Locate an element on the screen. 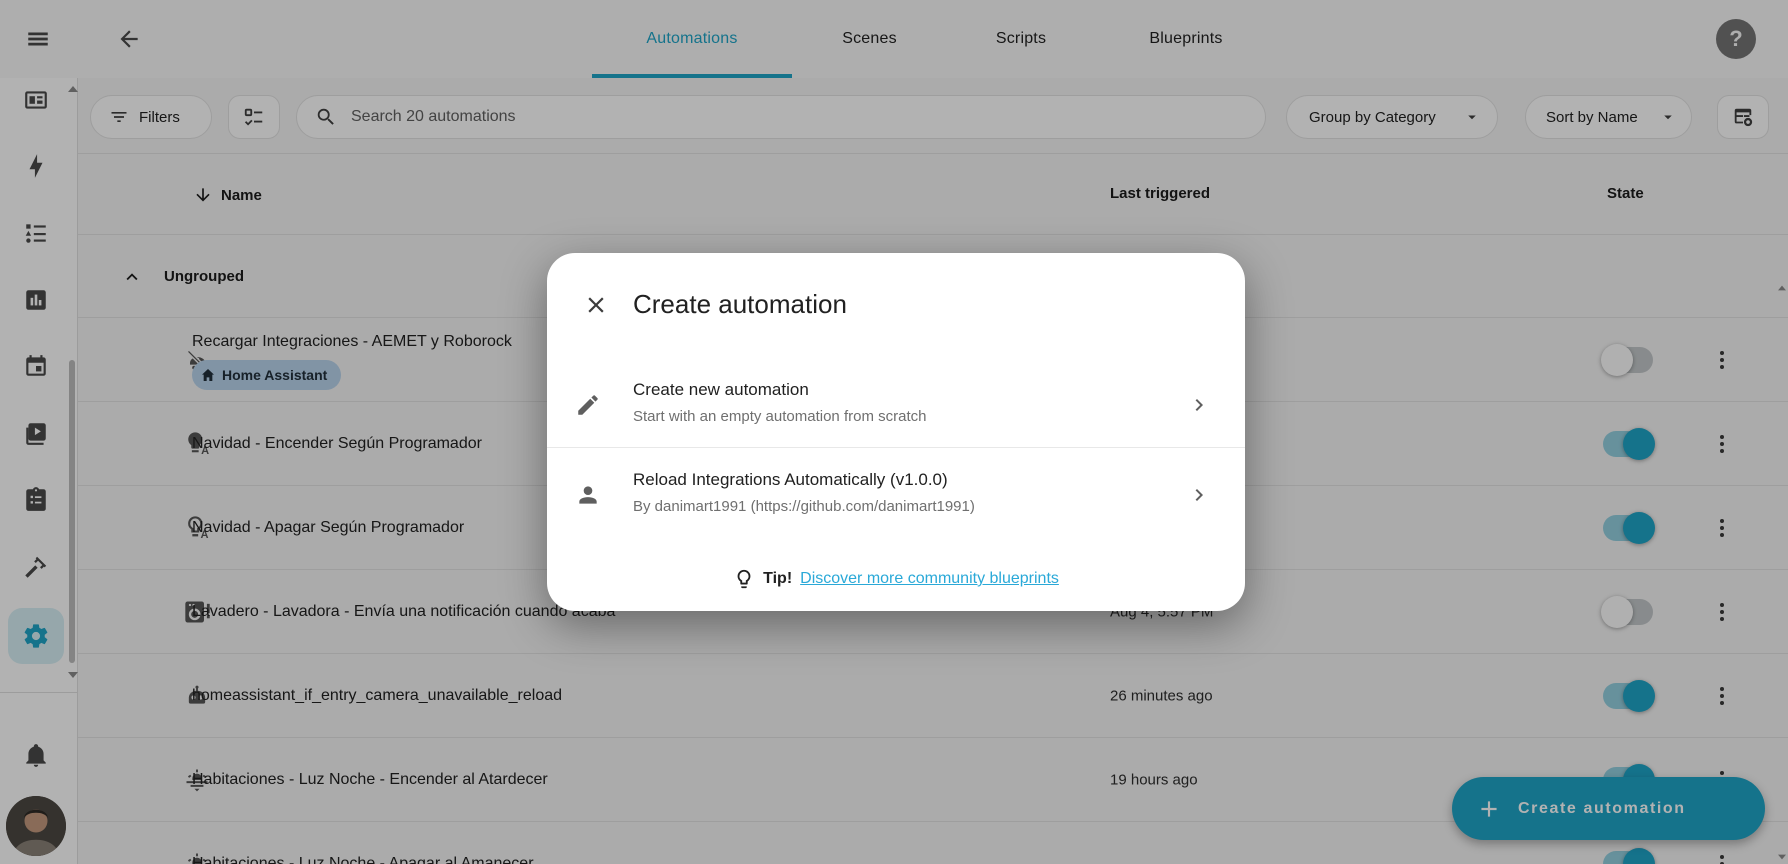 The image size is (1788, 864). account-icon is located at coordinates (588, 495).